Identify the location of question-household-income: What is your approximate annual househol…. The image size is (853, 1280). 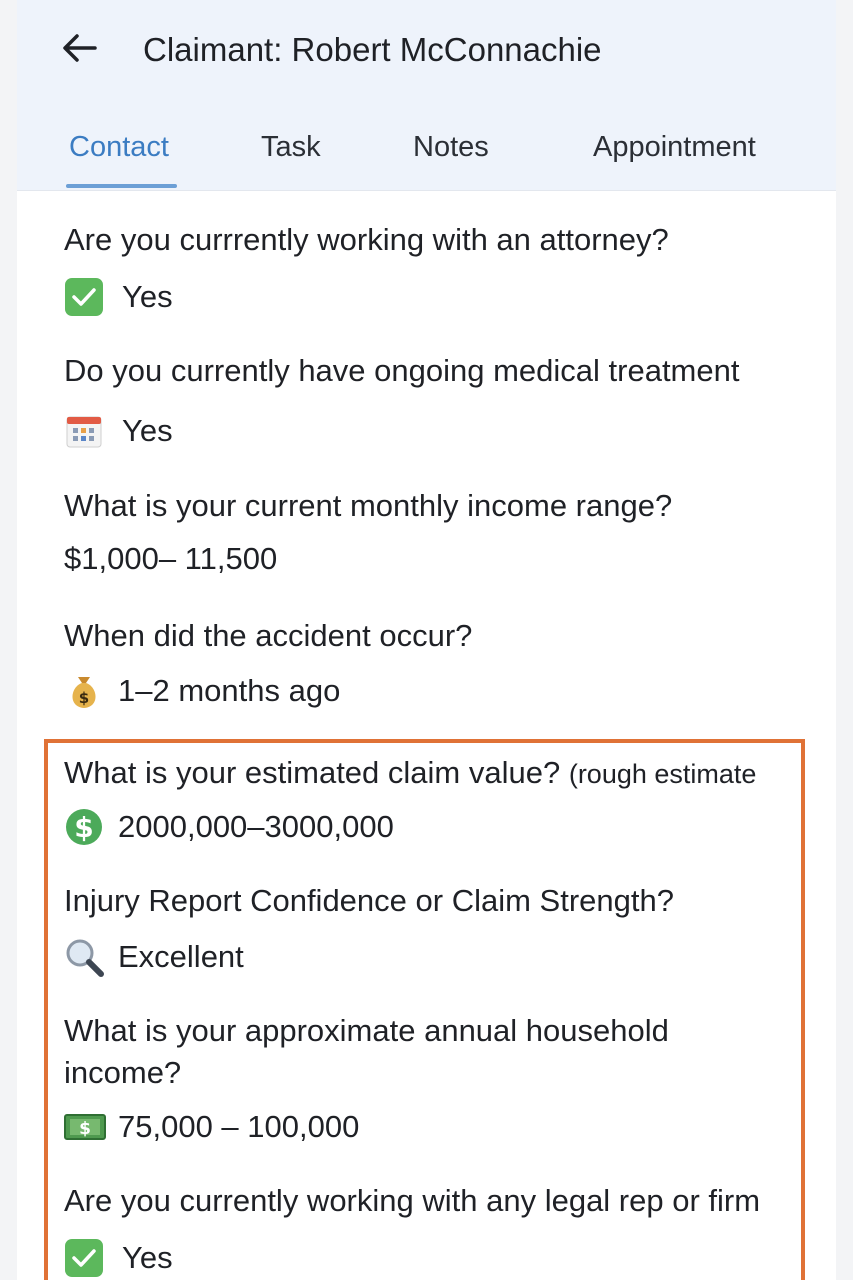
(366, 1030).